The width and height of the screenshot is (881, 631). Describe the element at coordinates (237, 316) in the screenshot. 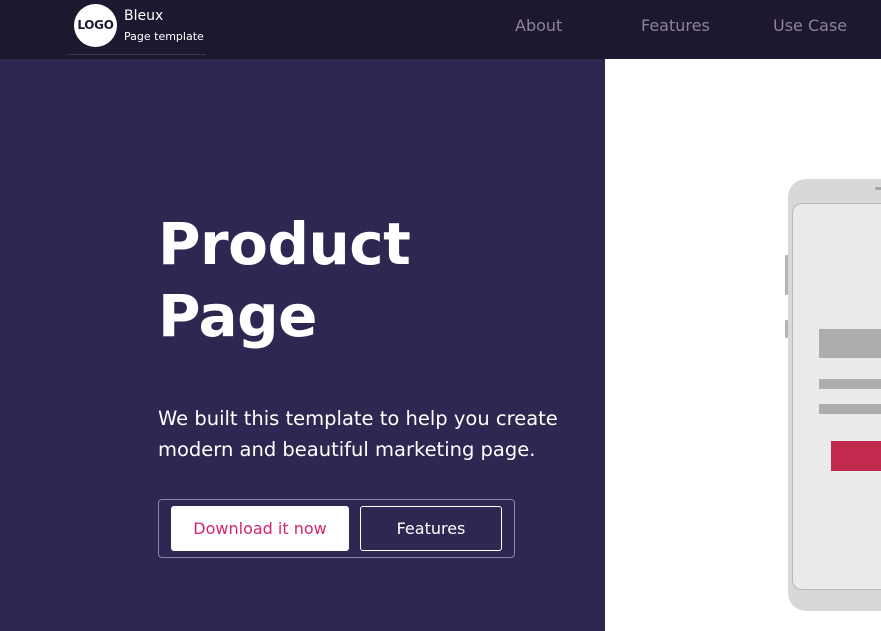

I see `hero-title-line-2: Page` at that location.